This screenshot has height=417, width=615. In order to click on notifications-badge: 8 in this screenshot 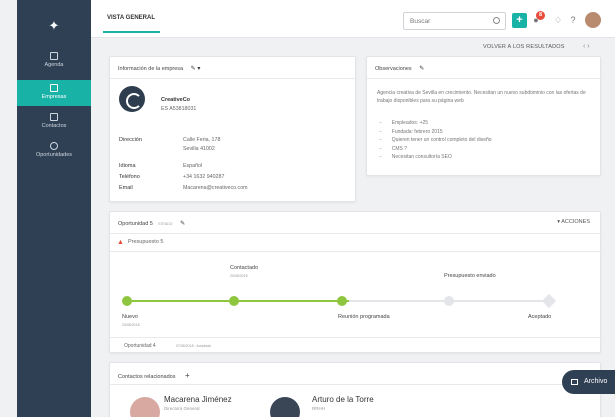, I will do `click(540, 15)`.